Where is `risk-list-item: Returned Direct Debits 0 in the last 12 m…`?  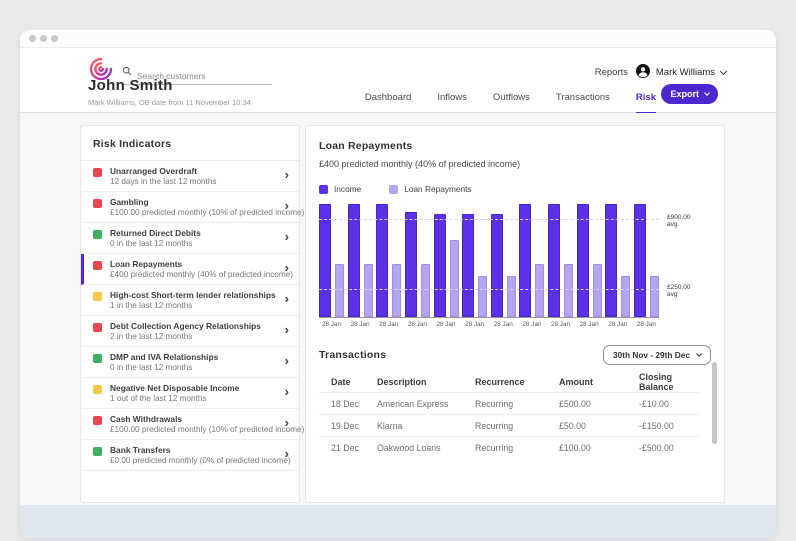 risk-list-item: Returned Direct Debits 0 in the last 12 m… is located at coordinates (190, 238).